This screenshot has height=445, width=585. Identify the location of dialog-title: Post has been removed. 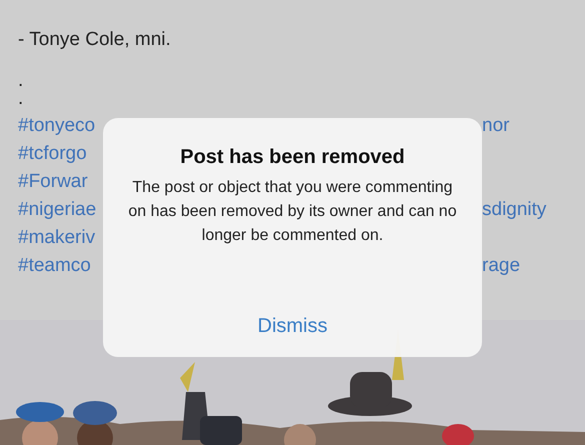
(292, 157).